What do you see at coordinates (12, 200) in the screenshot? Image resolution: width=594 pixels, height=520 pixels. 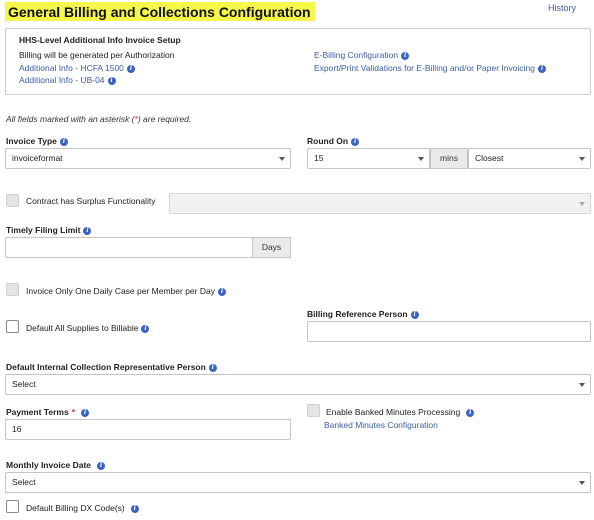 I see `surplus-functionality-checkbox` at bounding box center [12, 200].